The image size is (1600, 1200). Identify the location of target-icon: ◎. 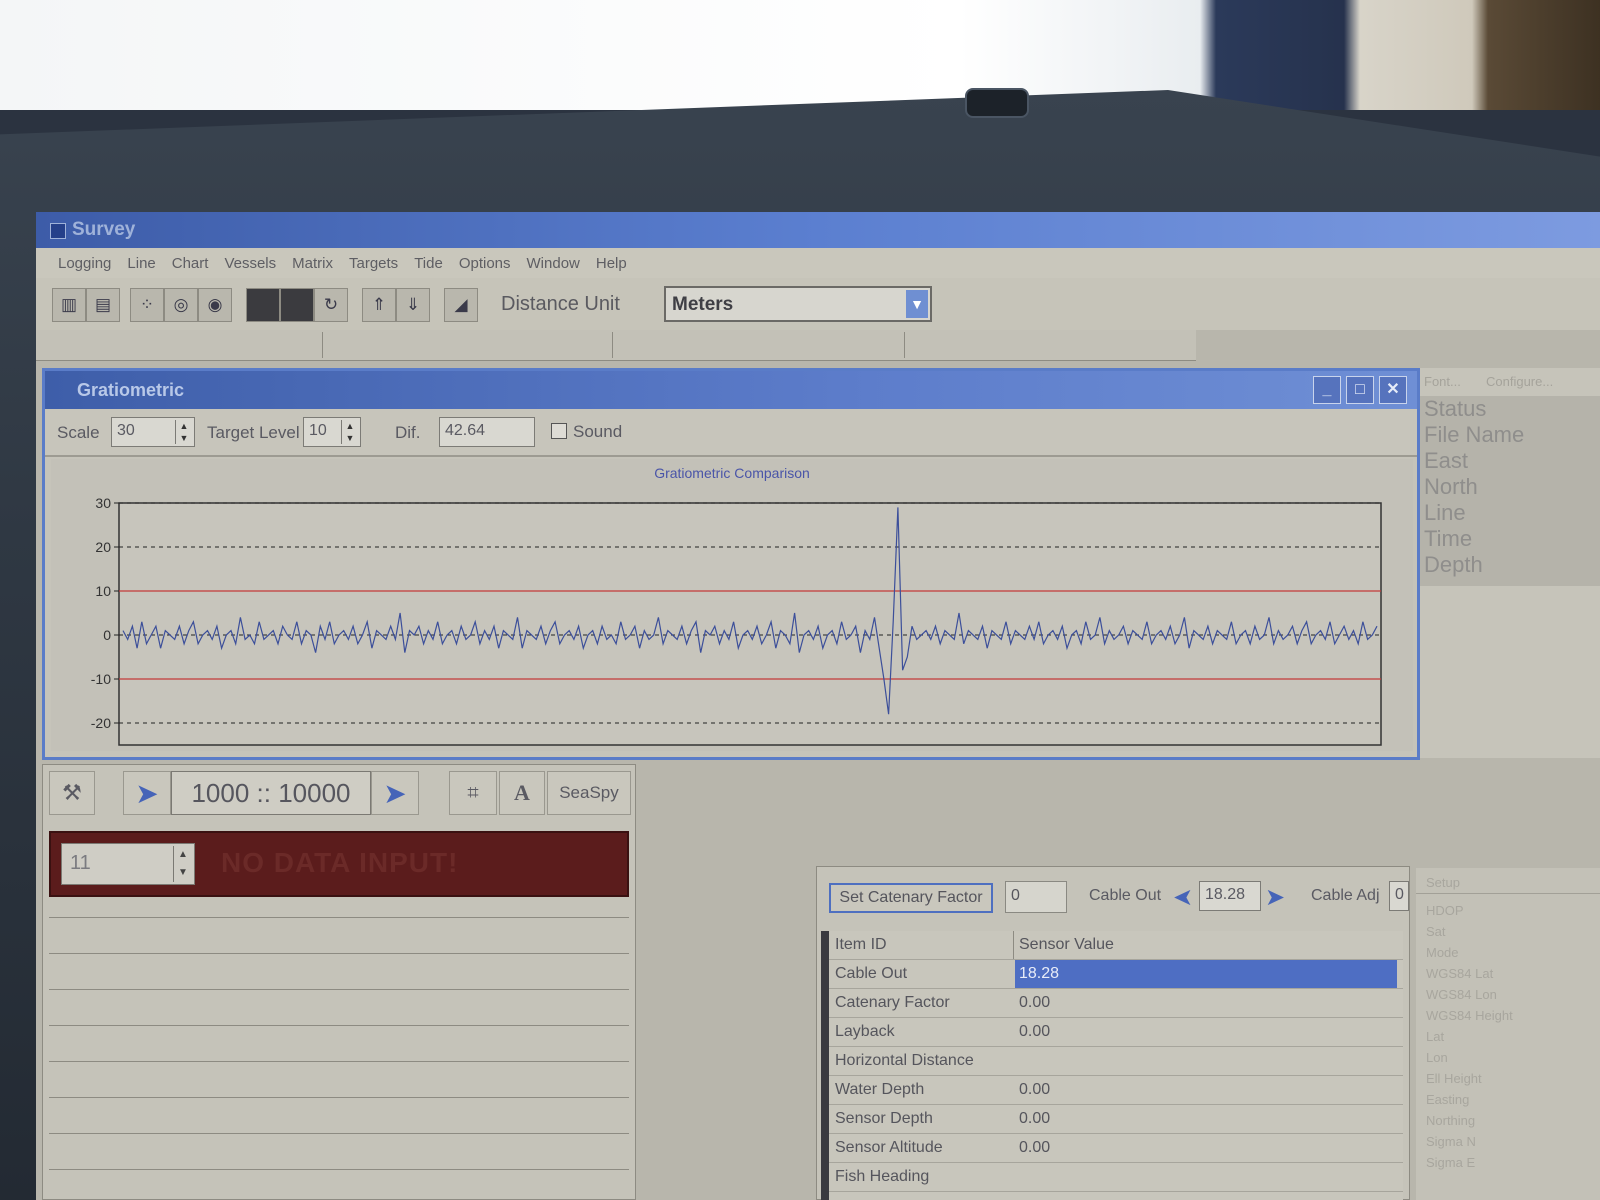
(181, 305).